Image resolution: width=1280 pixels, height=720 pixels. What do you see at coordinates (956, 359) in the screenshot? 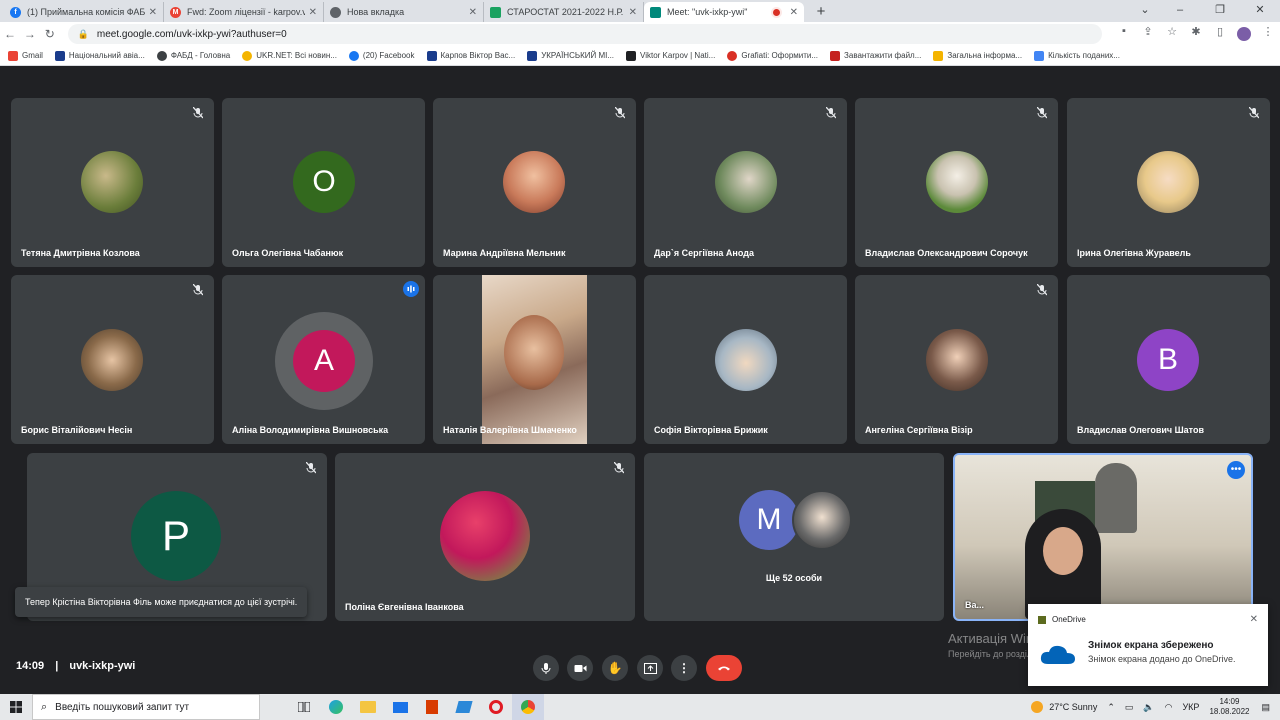
I see `participant-tile: Ангеліна Сергіївна Візір` at bounding box center [956, 359].